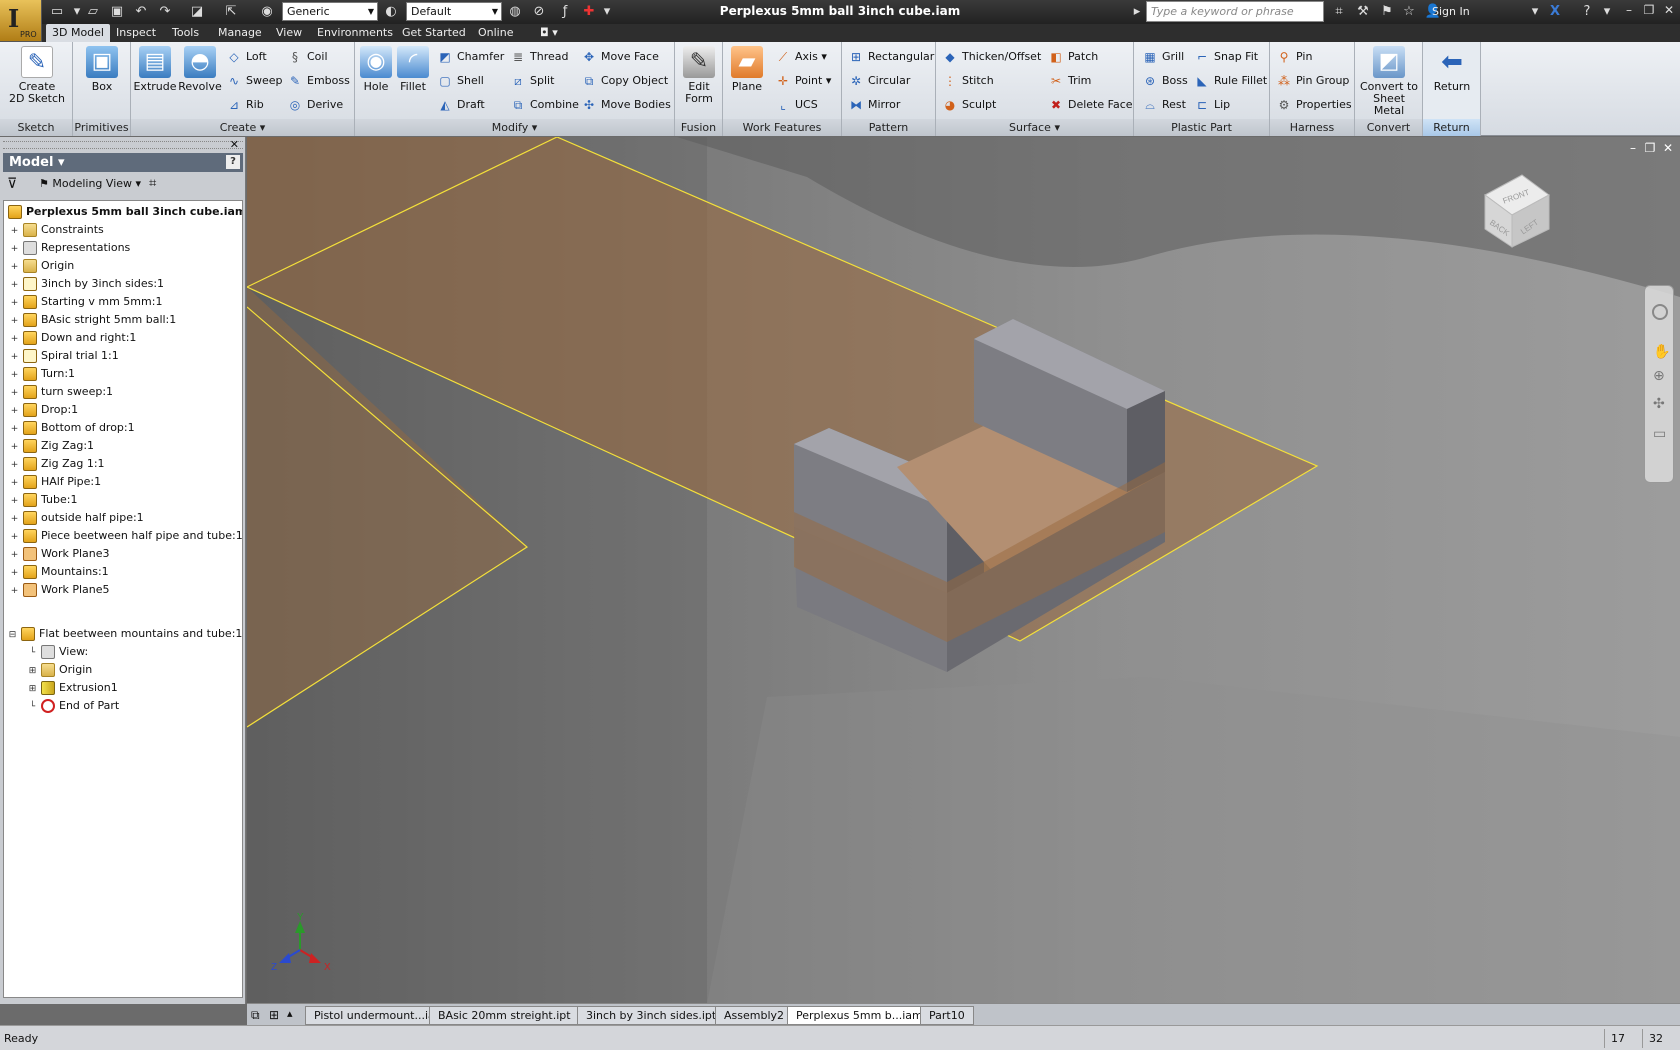 The width and height of the screenshot is (1680, 1050). Describe the element at coordinates (434, 33) in the screenshot. I see `tab-get-started: Get Started` at that location.